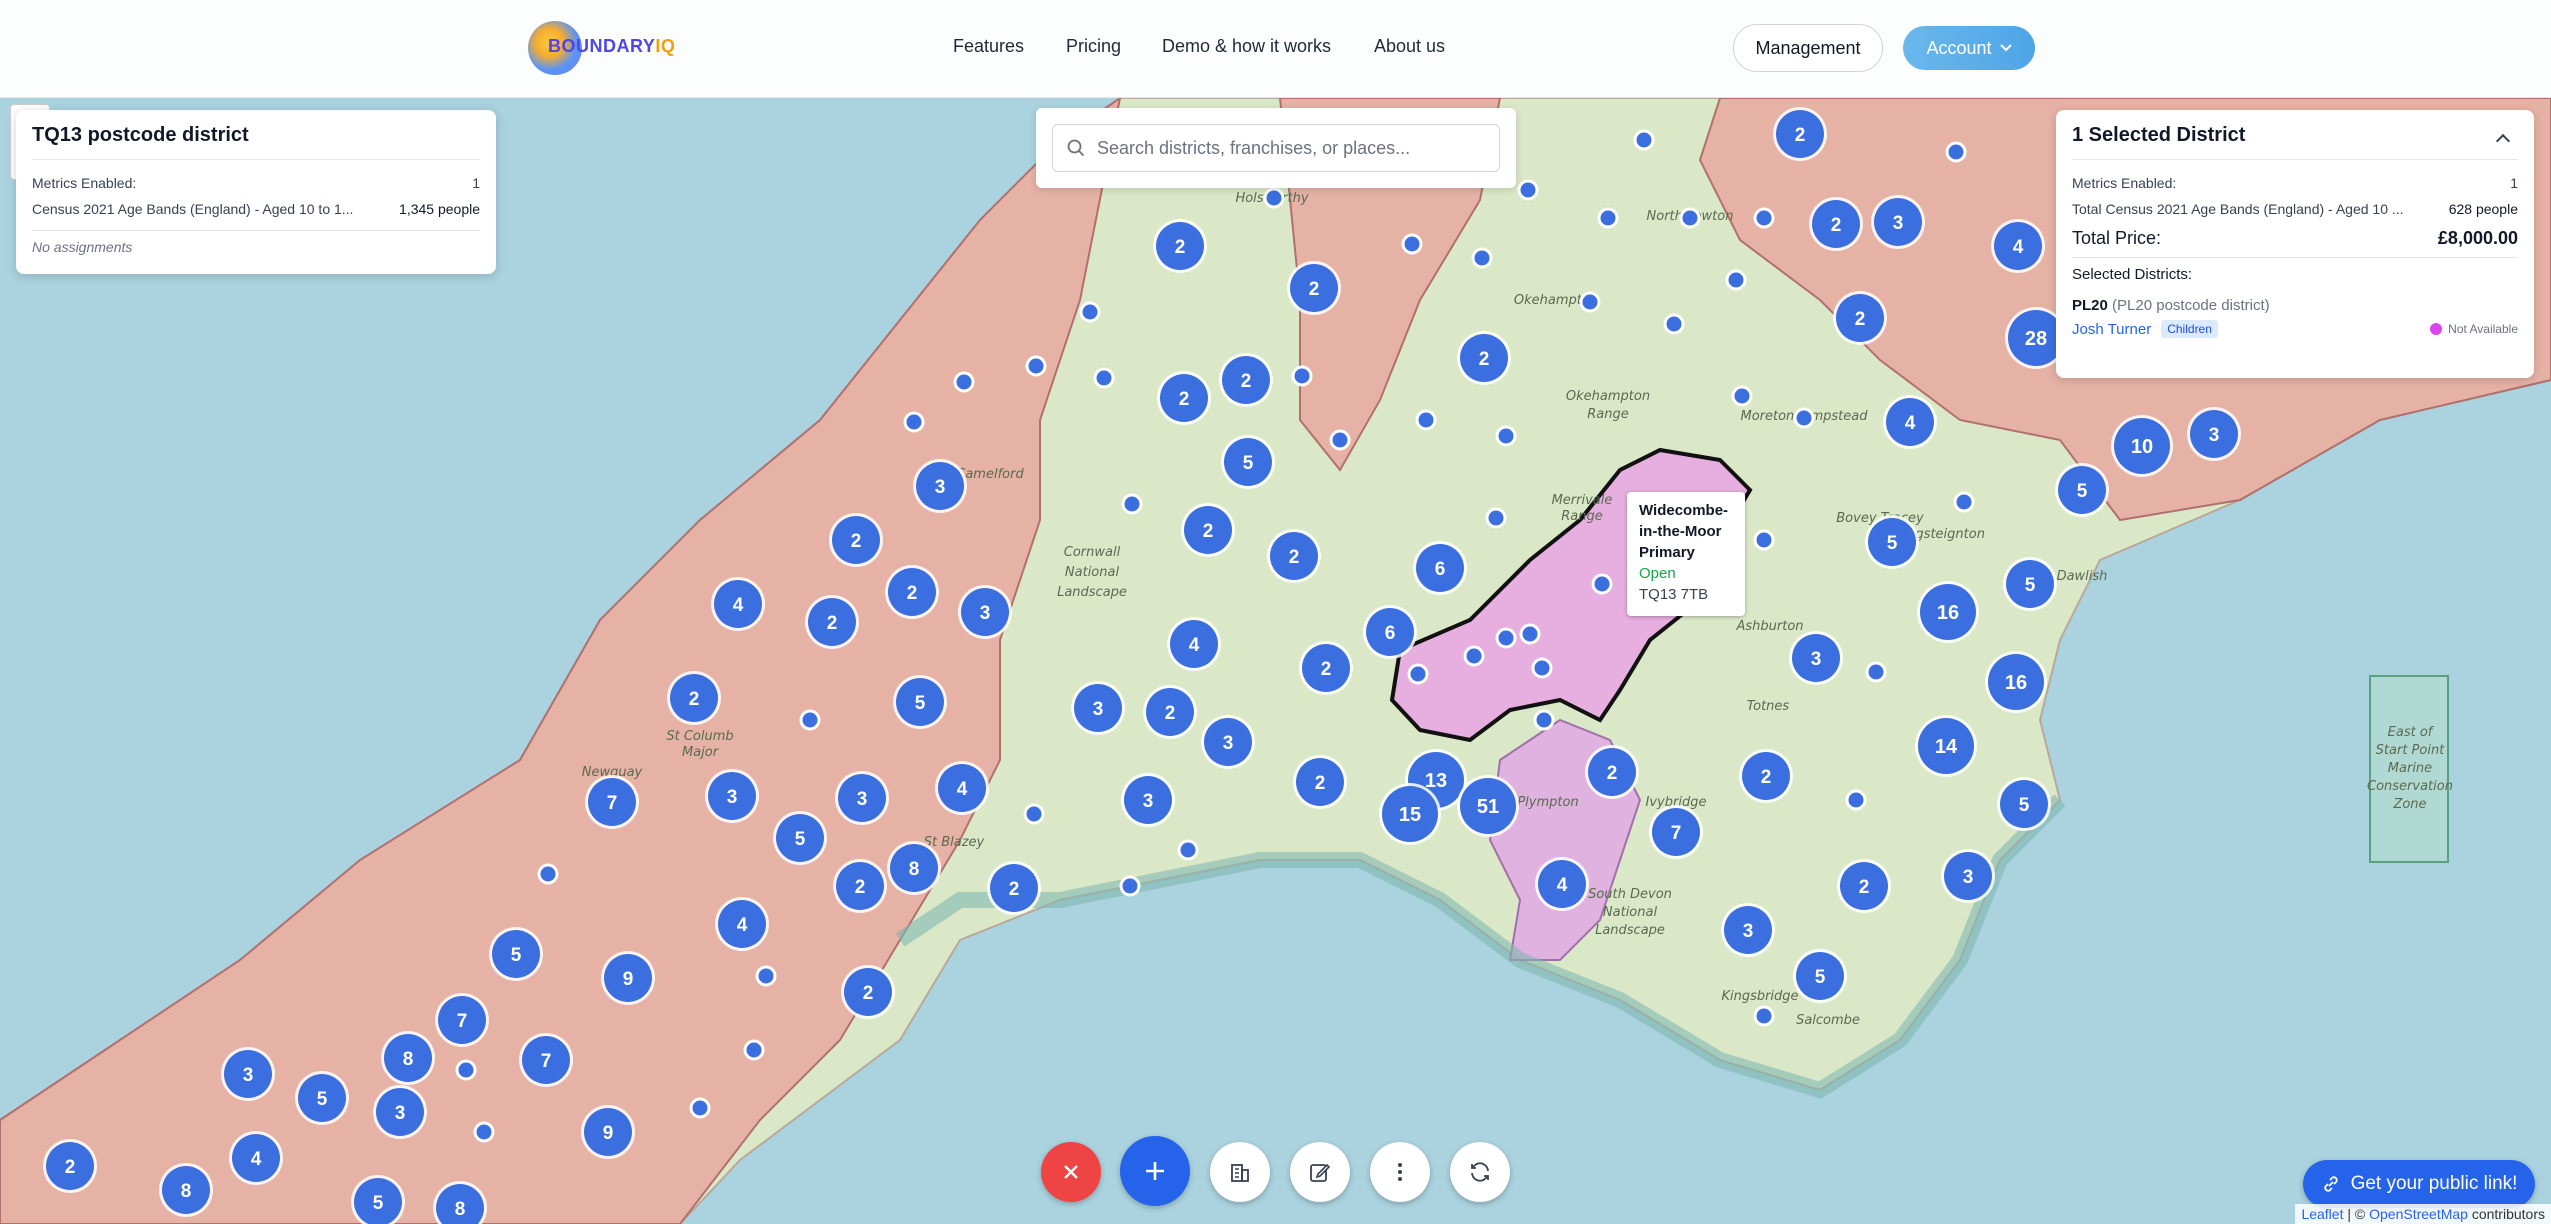 The width and height of the screenshot is (2551, 1224). Describe the element at coordinates (608, 1132) in the screenshot. I see `cluster-marker: 9` at that location.